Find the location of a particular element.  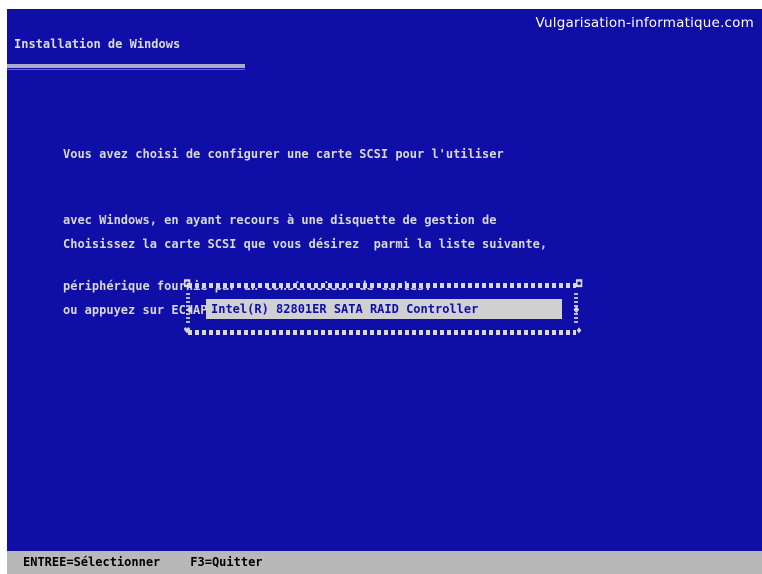

corner-icon: ♥ is located at coordinates (187, 331).